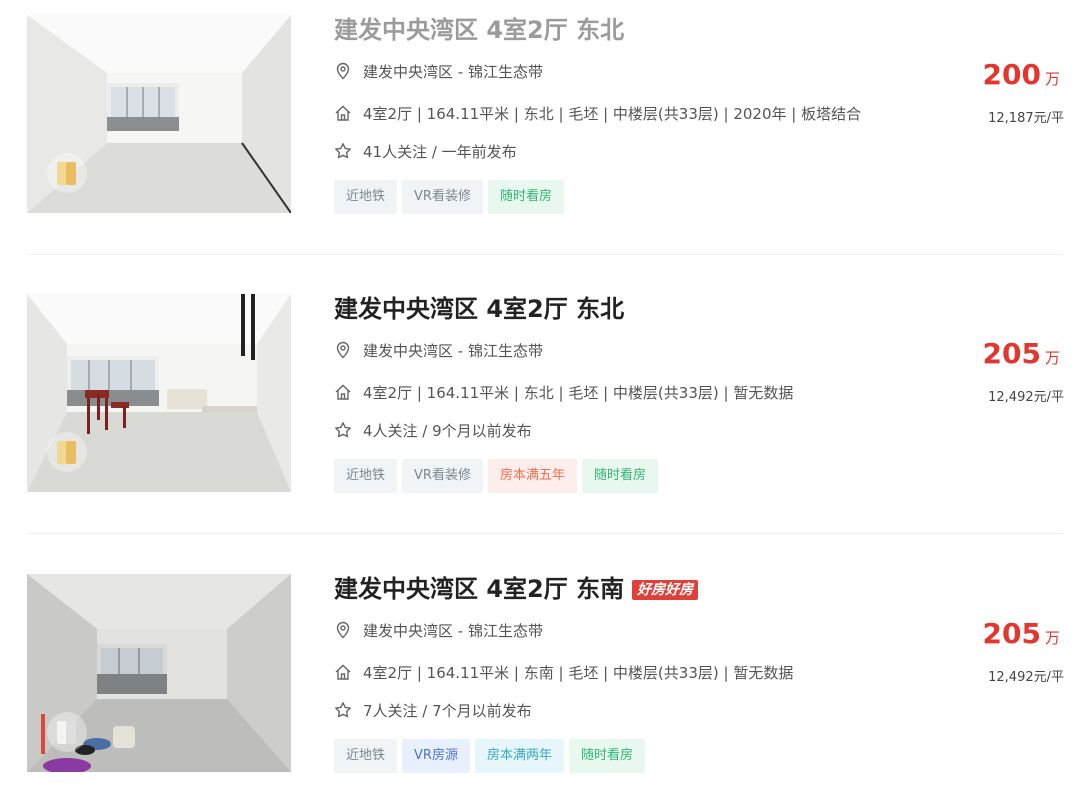 The height and width of the screenshot is (805, 1080). I want to click on total-price: 200 万, so click(1021, 74).